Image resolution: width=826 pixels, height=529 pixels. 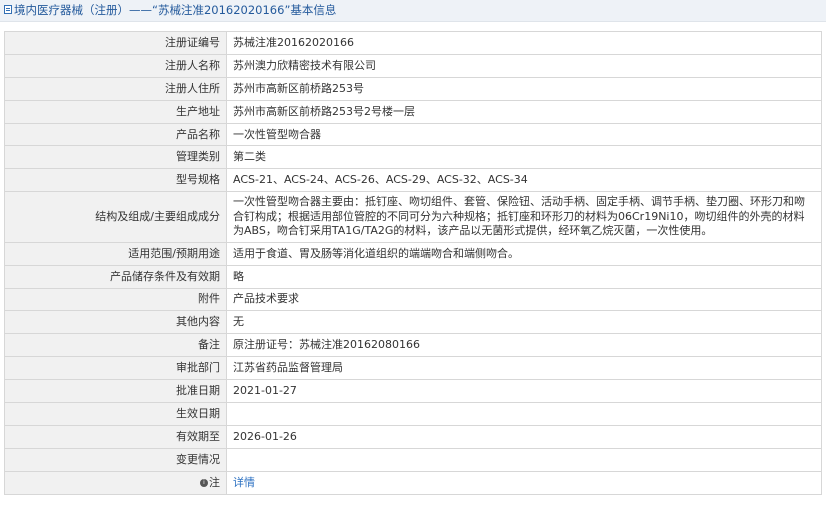 I want to click on table-row: 变更情况, so click(x=413, y=459).